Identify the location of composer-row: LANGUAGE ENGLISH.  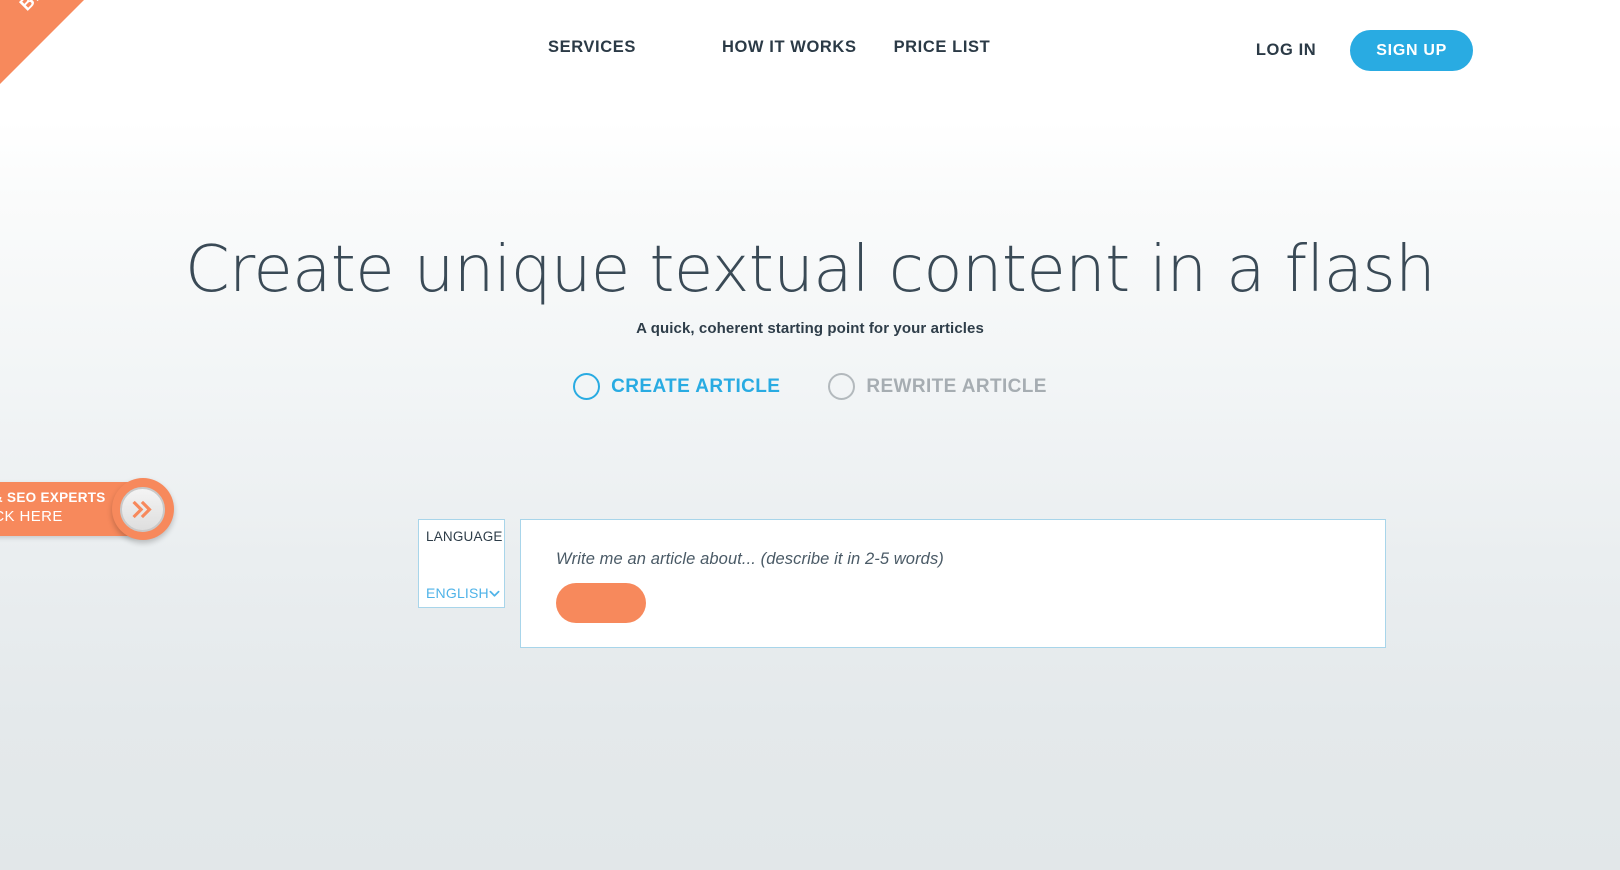
(902, 583).